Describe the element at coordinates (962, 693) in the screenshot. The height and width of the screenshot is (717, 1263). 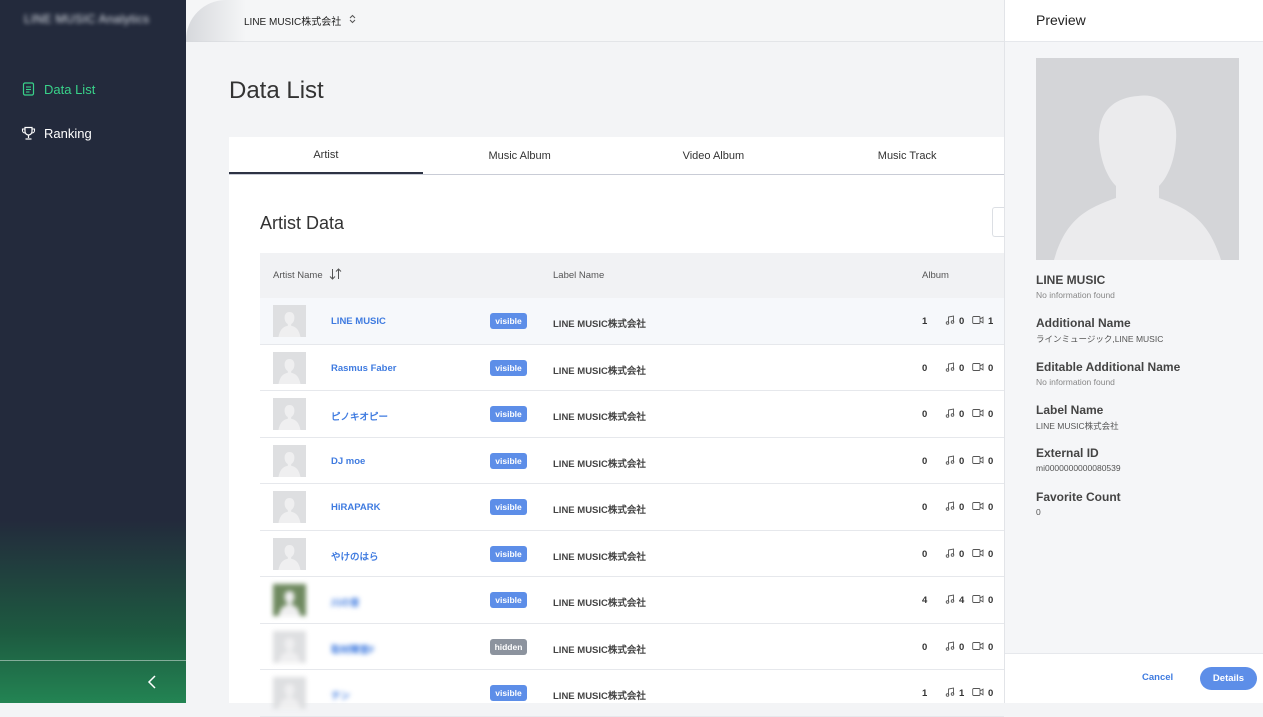
I see `track-count-value: 1` at that location.